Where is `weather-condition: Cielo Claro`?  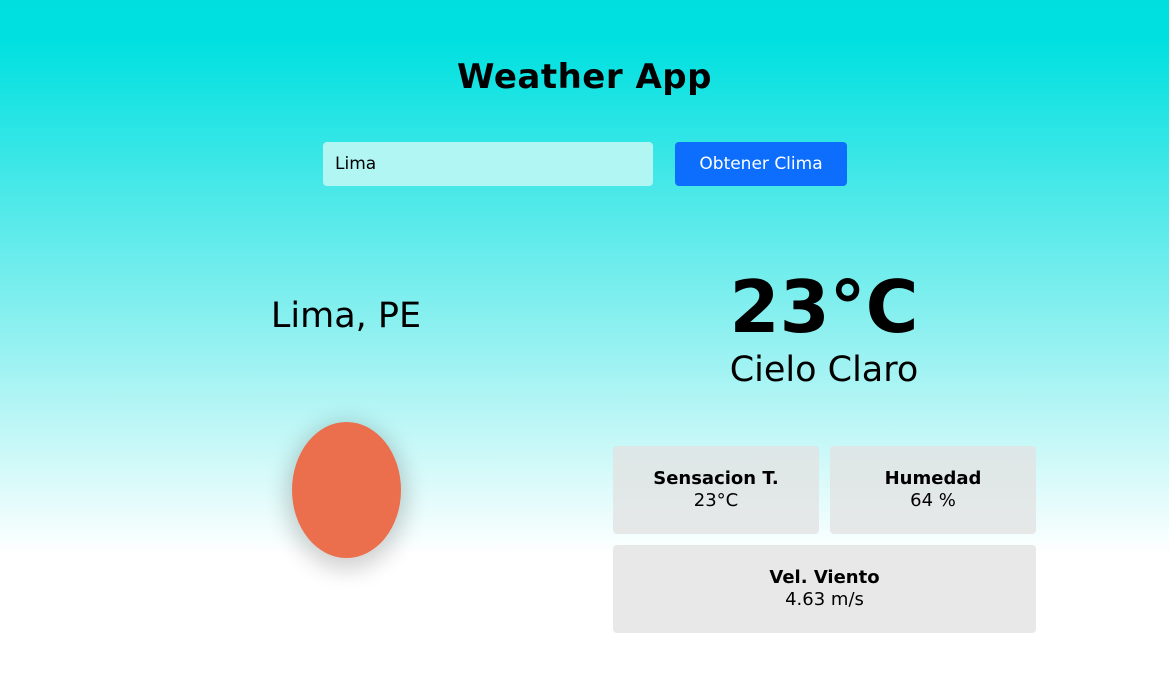
weather-condition: Cielo Claro is located at coordinates (824, 370).